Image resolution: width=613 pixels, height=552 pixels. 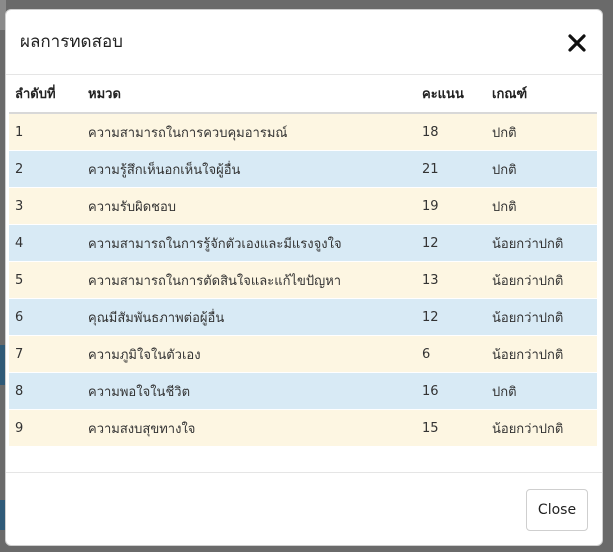 I want to click on cell-score: 21, so click(x=451, y=169).